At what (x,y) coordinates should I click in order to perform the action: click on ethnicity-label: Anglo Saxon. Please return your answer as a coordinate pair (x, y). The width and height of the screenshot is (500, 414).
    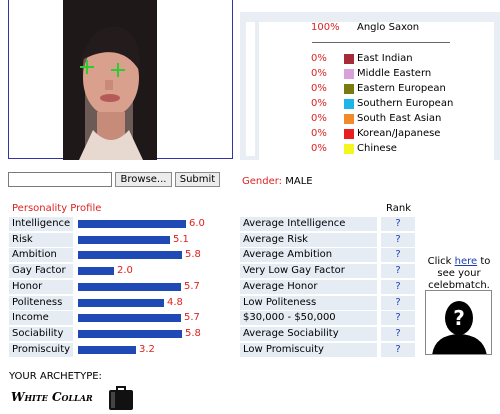
    Looking at the image, I should click on (388, 27).